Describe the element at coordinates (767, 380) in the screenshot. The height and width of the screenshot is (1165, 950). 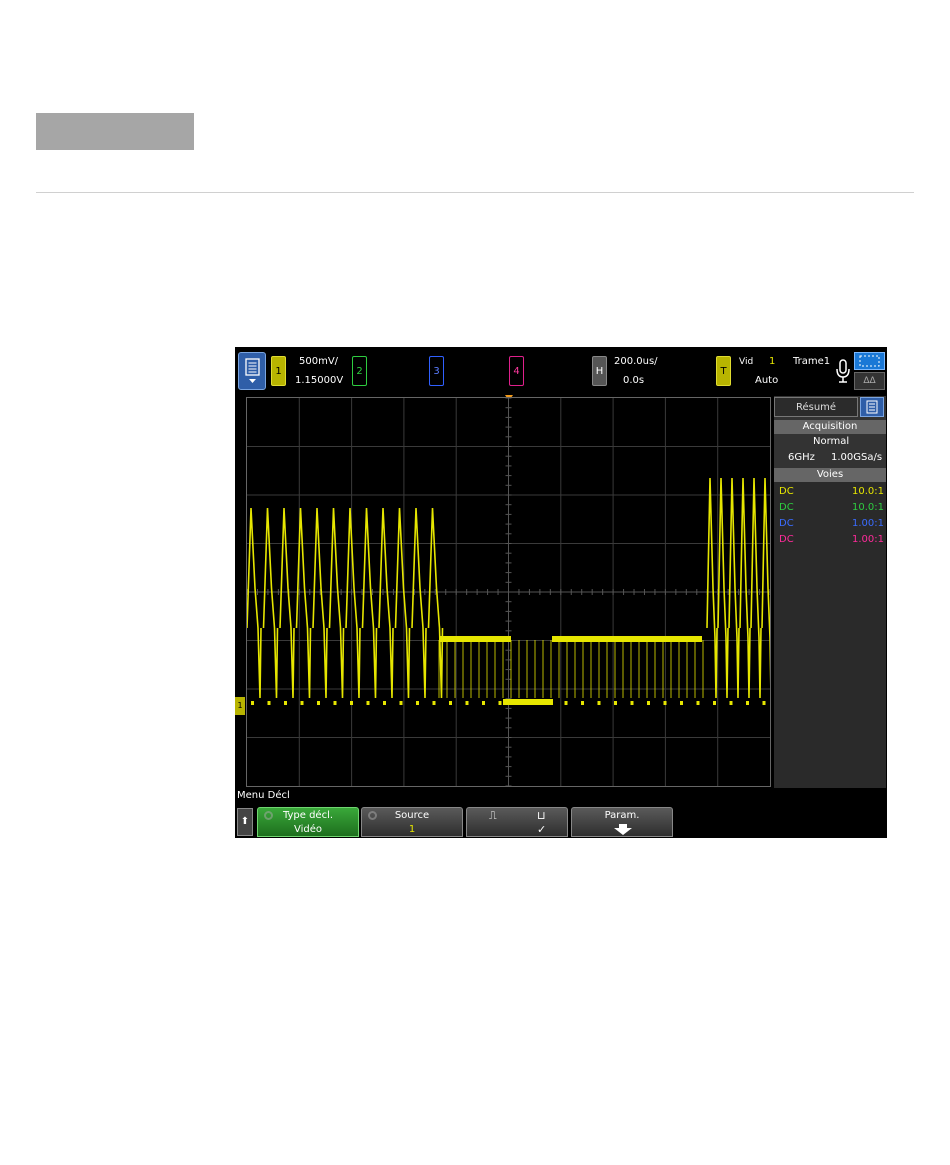
I see `trigger-mode: Auto` at that location.